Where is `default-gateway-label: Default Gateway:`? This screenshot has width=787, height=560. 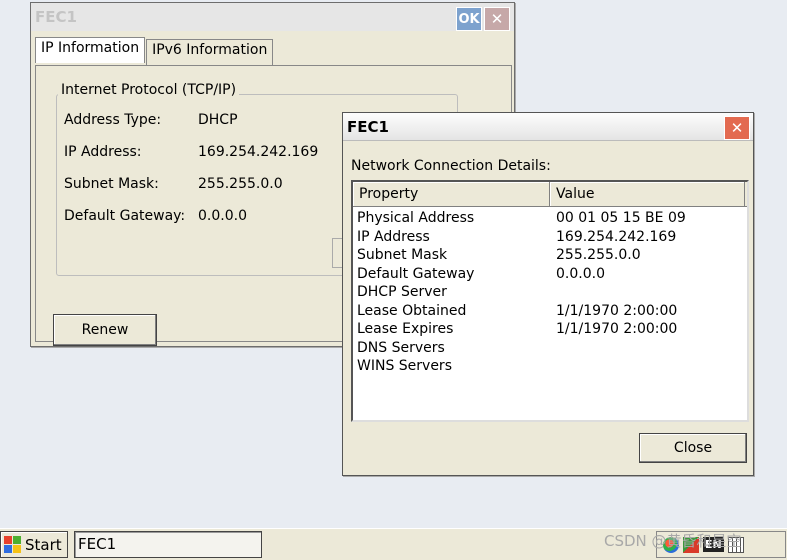
default-gateway-label: Default Gateway: is located at coordinates (125, 216).